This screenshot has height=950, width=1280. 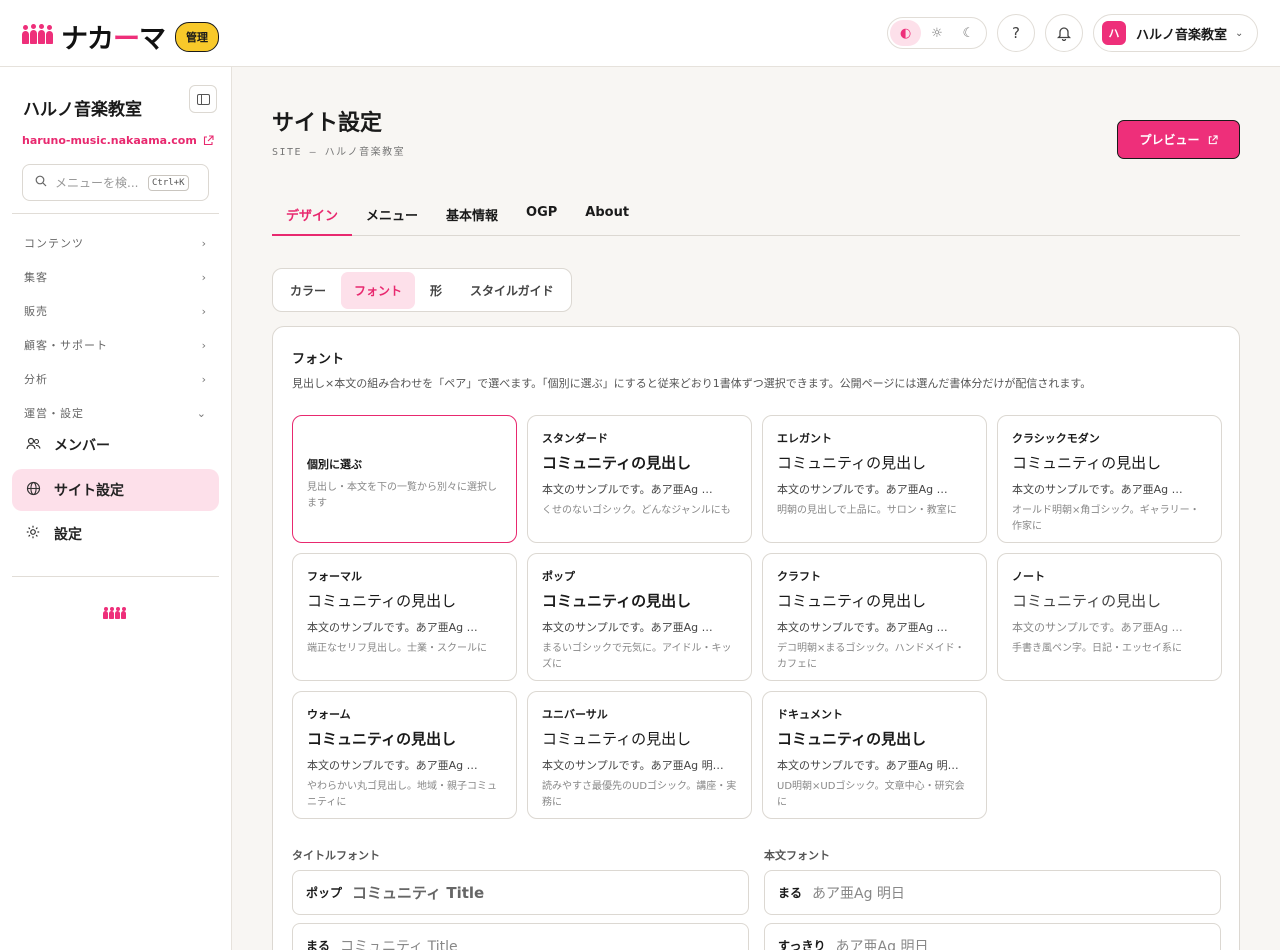 I want to click on pair-name: ウォーム, so click(x=329, y=714).